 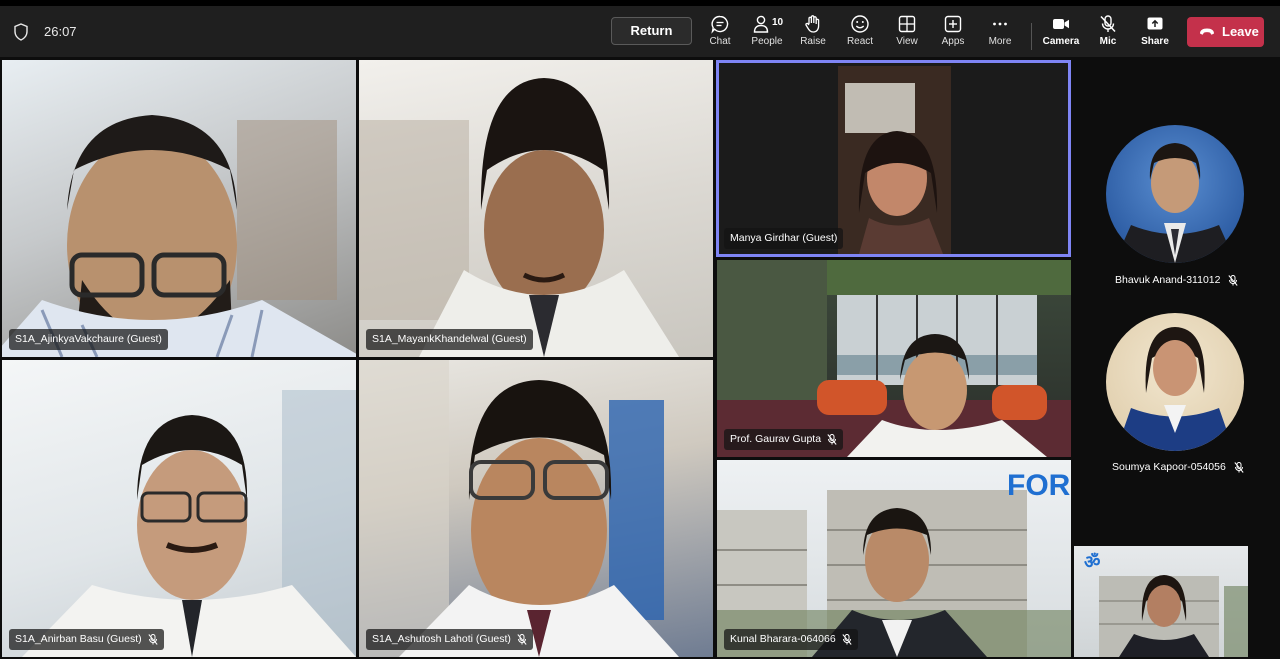 What do you see at coordinates (778, 22) in the screenshot?
I see `people-count: 10` at bounding box center [778, 22].